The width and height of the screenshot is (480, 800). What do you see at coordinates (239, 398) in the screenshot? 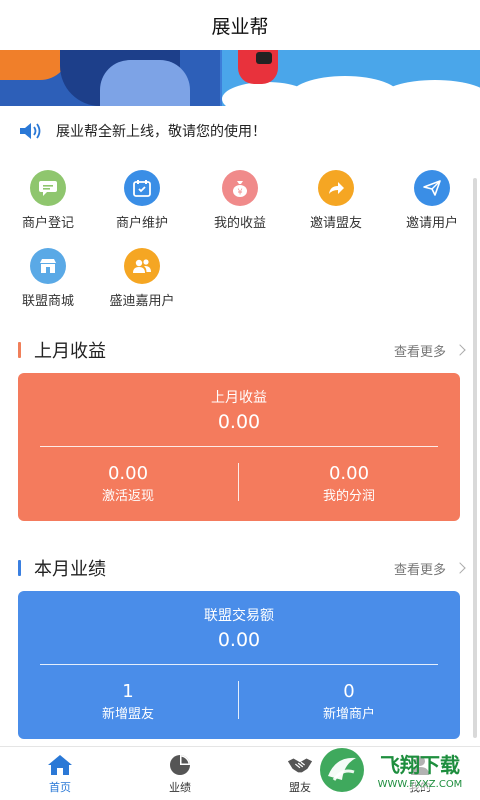
I see `card-title: 上月收益` at bounding box center [239, 398].